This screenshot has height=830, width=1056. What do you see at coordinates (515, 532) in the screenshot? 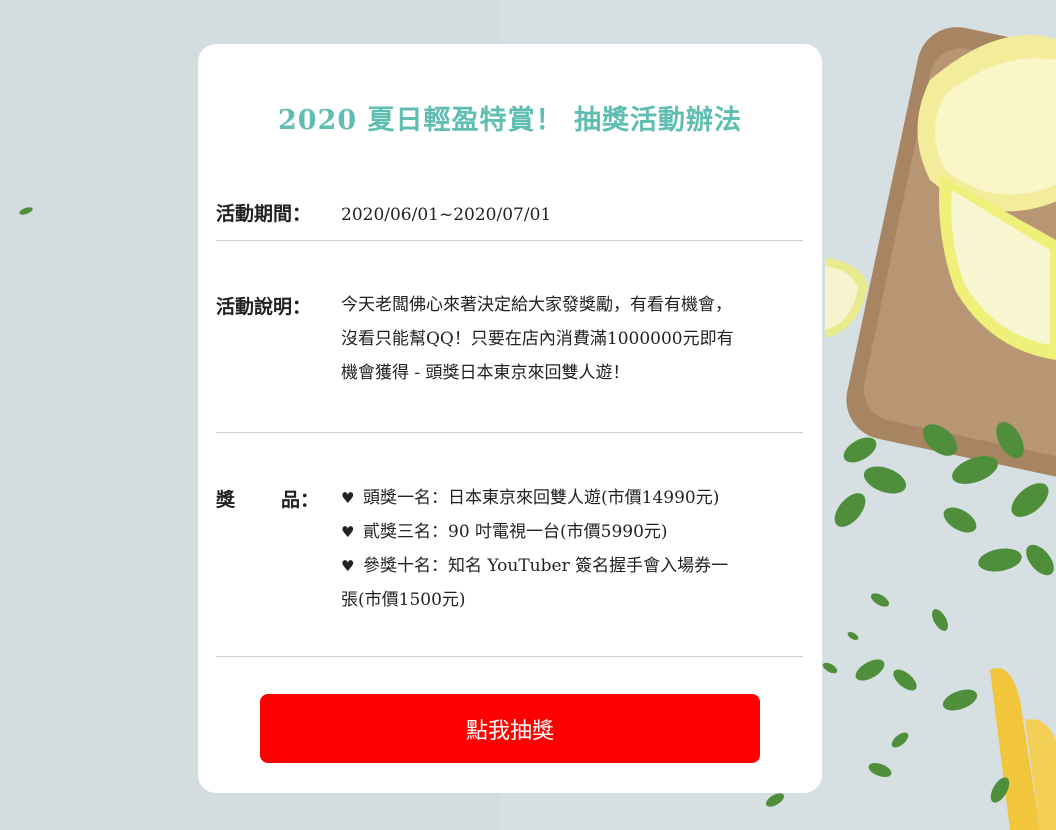
I see `prize-text: 貳獎三名：90 吋電視一台(市價5990元)` at bounding box center [515, 532].